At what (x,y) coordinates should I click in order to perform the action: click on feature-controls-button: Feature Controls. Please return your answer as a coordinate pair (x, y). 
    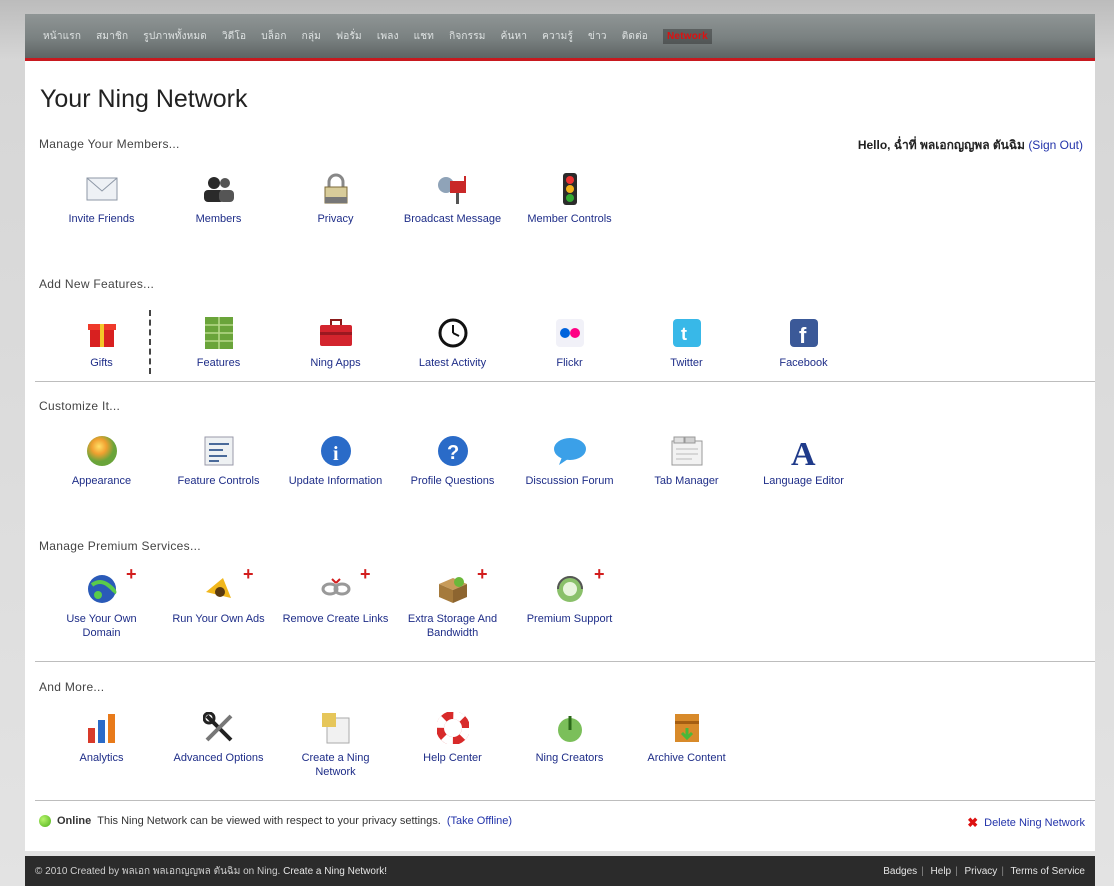
    Looking at the image, I should click on (218, 461).